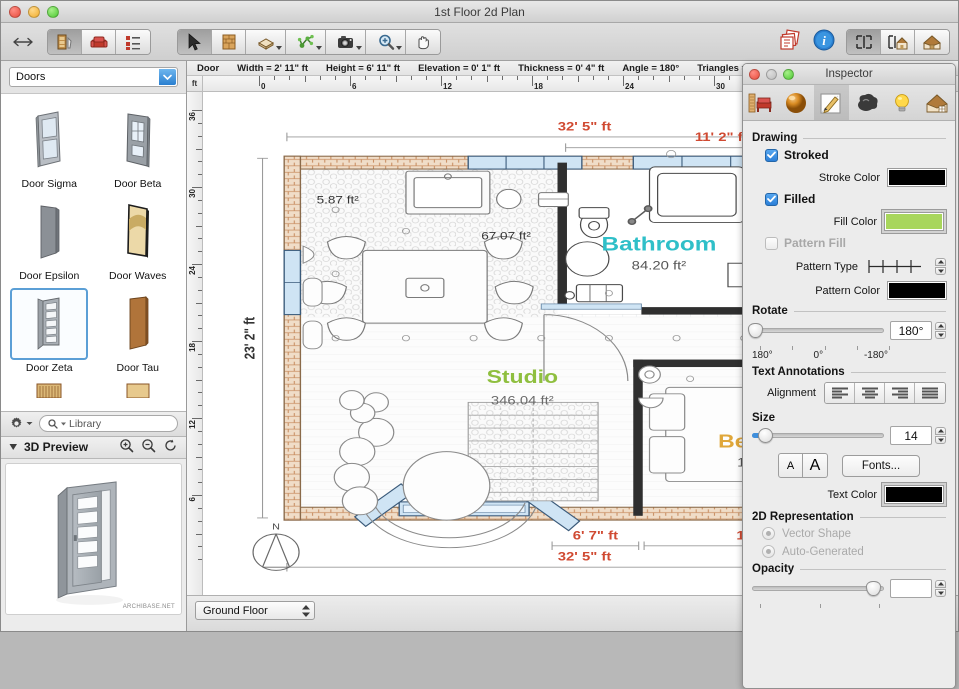  What do you see at coordinates (170, 447) in the screenshot?
I see `rotate-icon` at bounding box center [170, 447].